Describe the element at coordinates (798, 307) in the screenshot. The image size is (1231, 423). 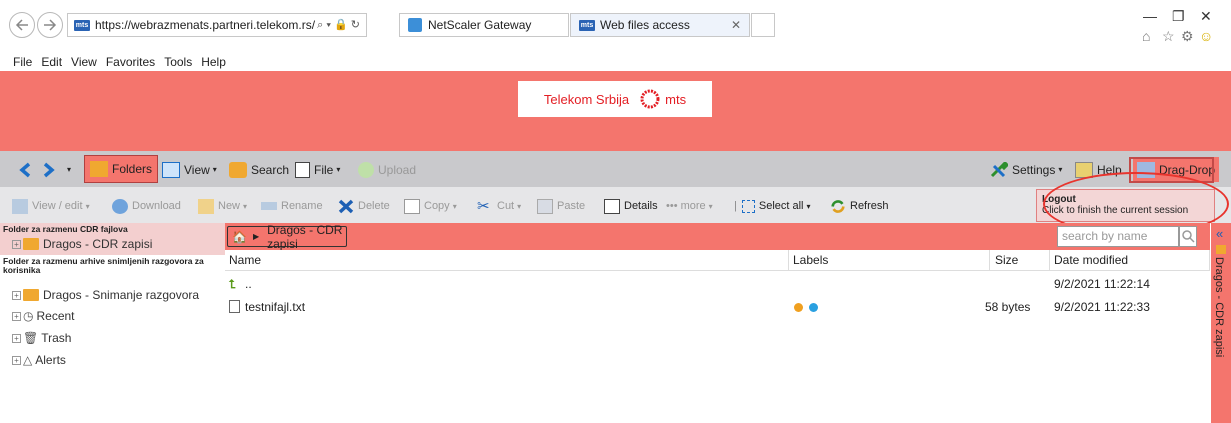
I see `label-orange-dot` at that location.